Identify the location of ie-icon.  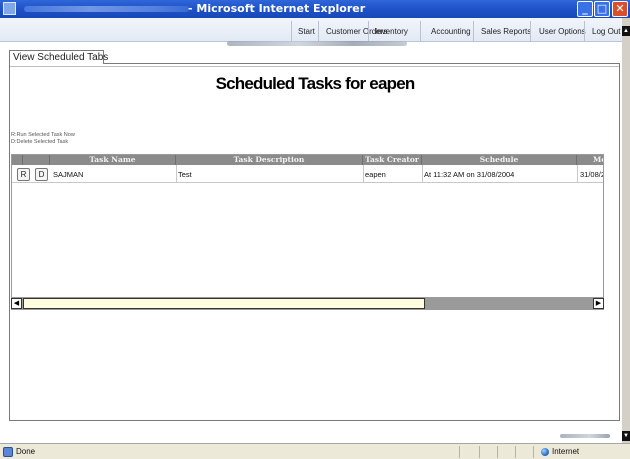
(9, 8).